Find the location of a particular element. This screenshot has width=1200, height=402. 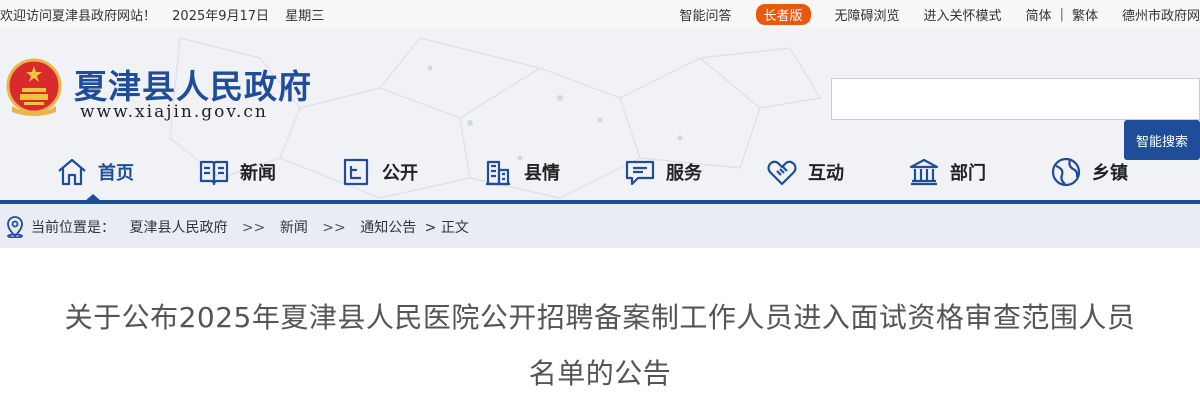

nav-label-home: 首页 is located at coordinates (116, 172).